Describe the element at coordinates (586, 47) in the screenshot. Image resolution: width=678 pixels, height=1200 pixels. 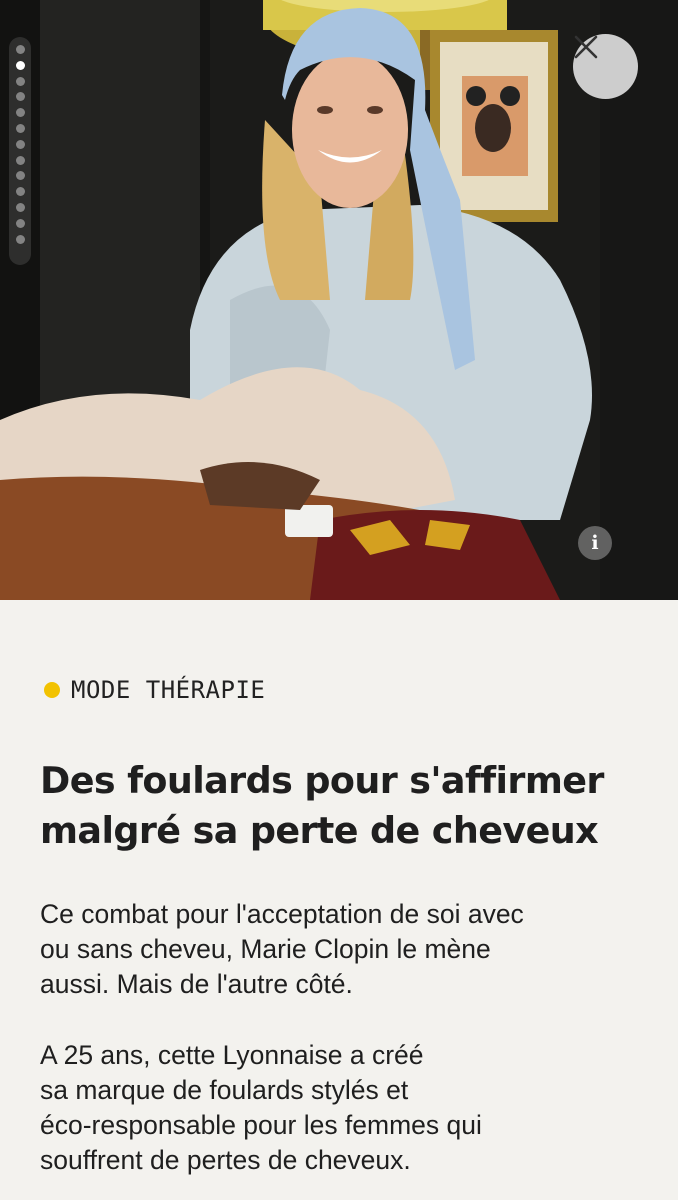
I see `close-icon` at that location.